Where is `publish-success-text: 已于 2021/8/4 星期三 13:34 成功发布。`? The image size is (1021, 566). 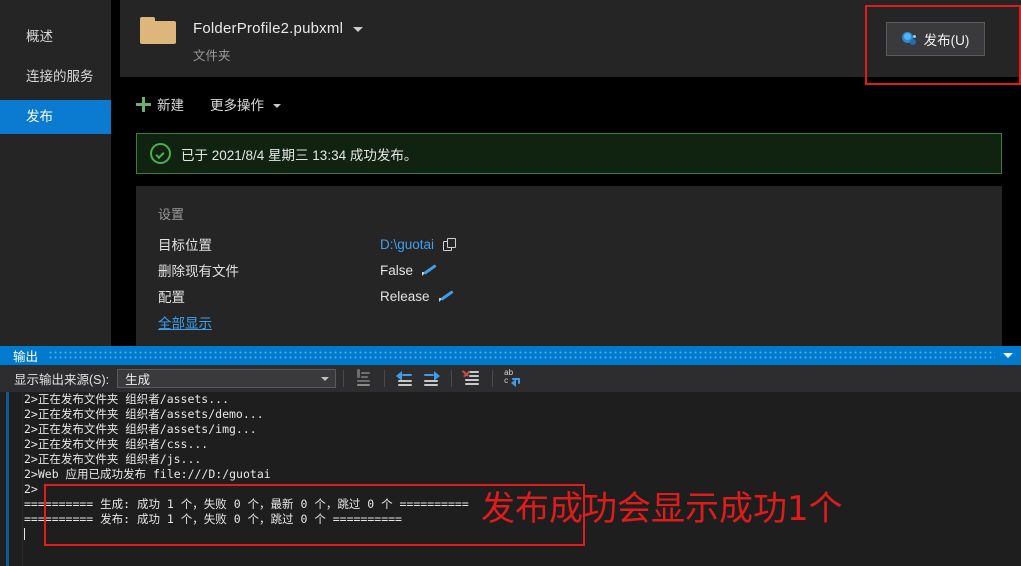 publish-success-text: 已于 2021/8/4 星期三 13:34 成功发布。 is located at coordinates (299, 155).